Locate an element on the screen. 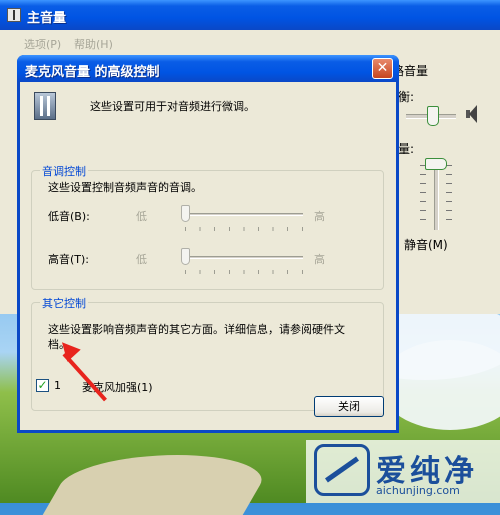 Image resolution: width=500 pixels, height=515 pixels. close-button: 关闭 is located at coordinates (349, 406).